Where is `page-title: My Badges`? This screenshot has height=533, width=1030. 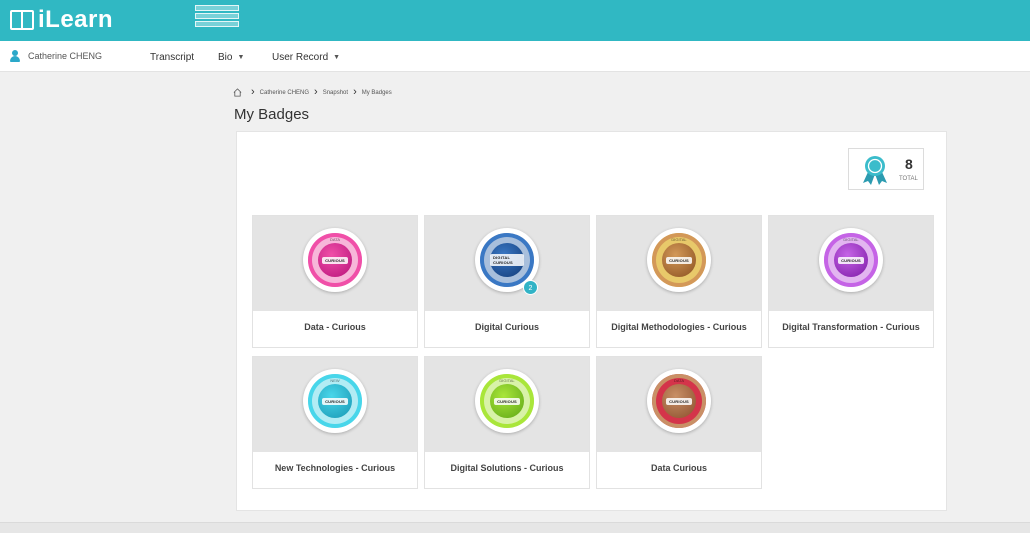
page-title: My Badges is located at coordinates (272, 114).